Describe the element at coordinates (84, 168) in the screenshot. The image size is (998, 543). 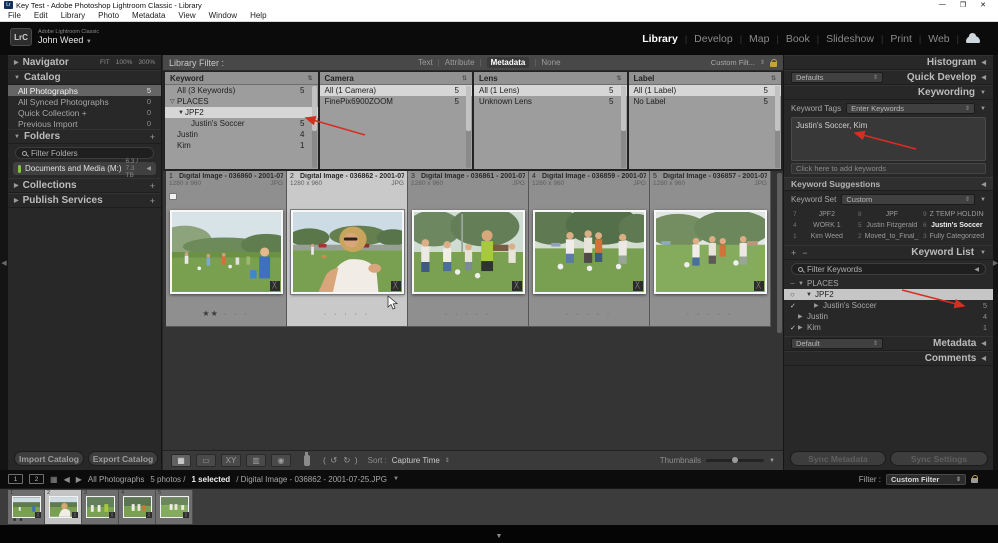
I see `volume-browser: Documents and Media (M:) 6.3 / 7.3 TB ◀` at that location.